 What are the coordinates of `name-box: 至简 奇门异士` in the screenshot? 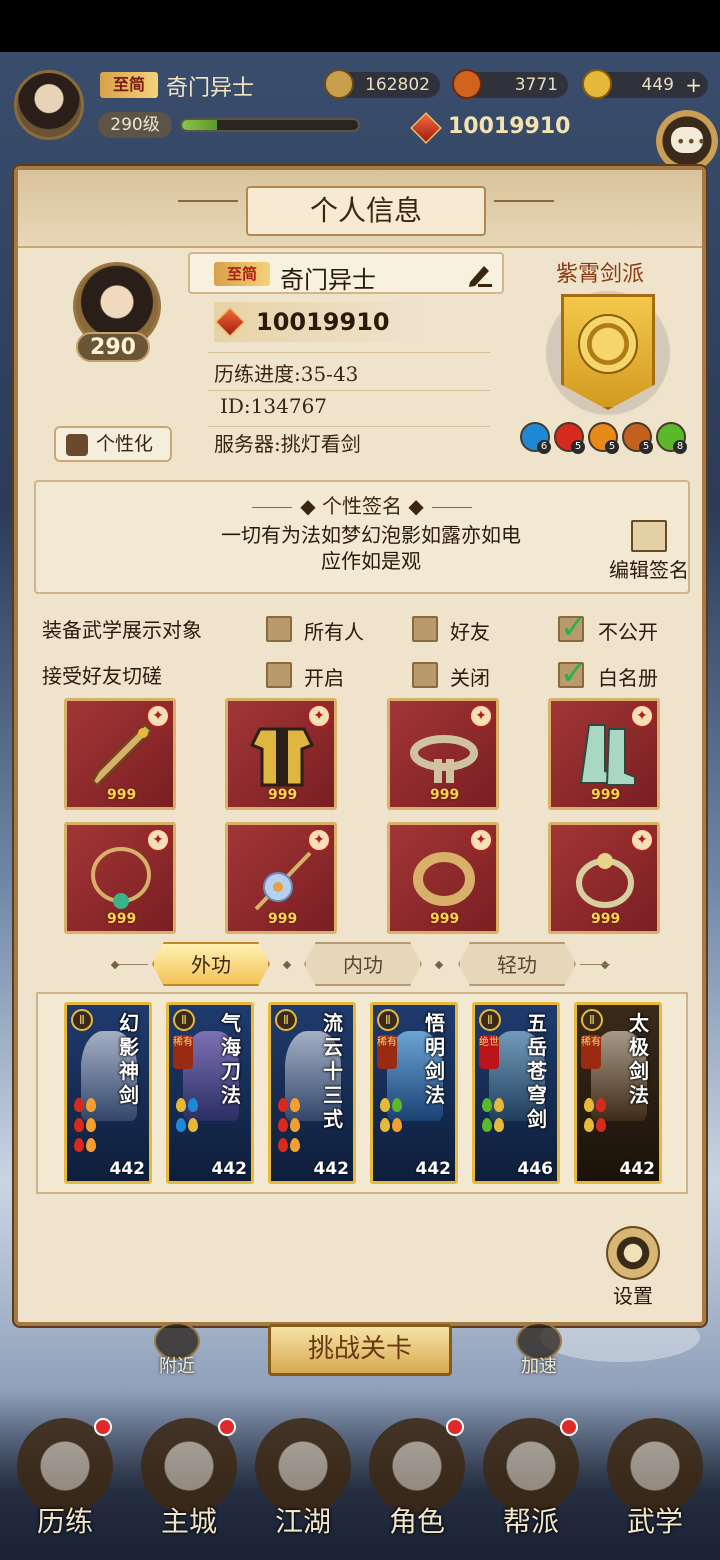 It's located at (346, 273).